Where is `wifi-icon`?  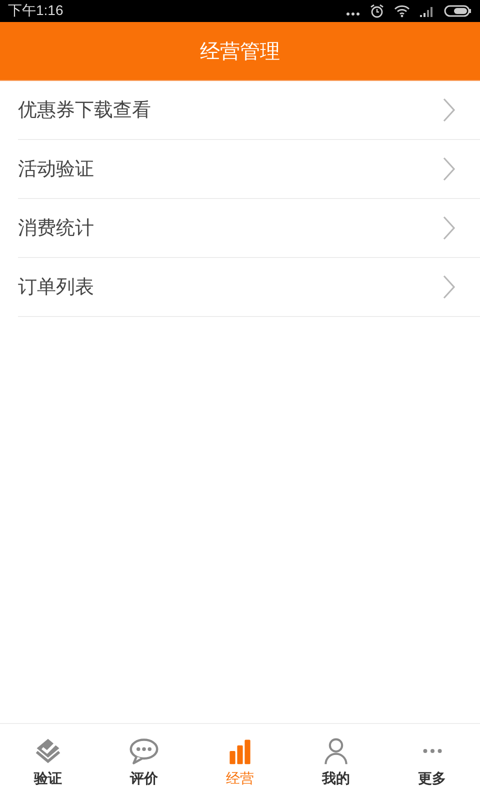
wifi-icon is located at coordinates (402, 11).